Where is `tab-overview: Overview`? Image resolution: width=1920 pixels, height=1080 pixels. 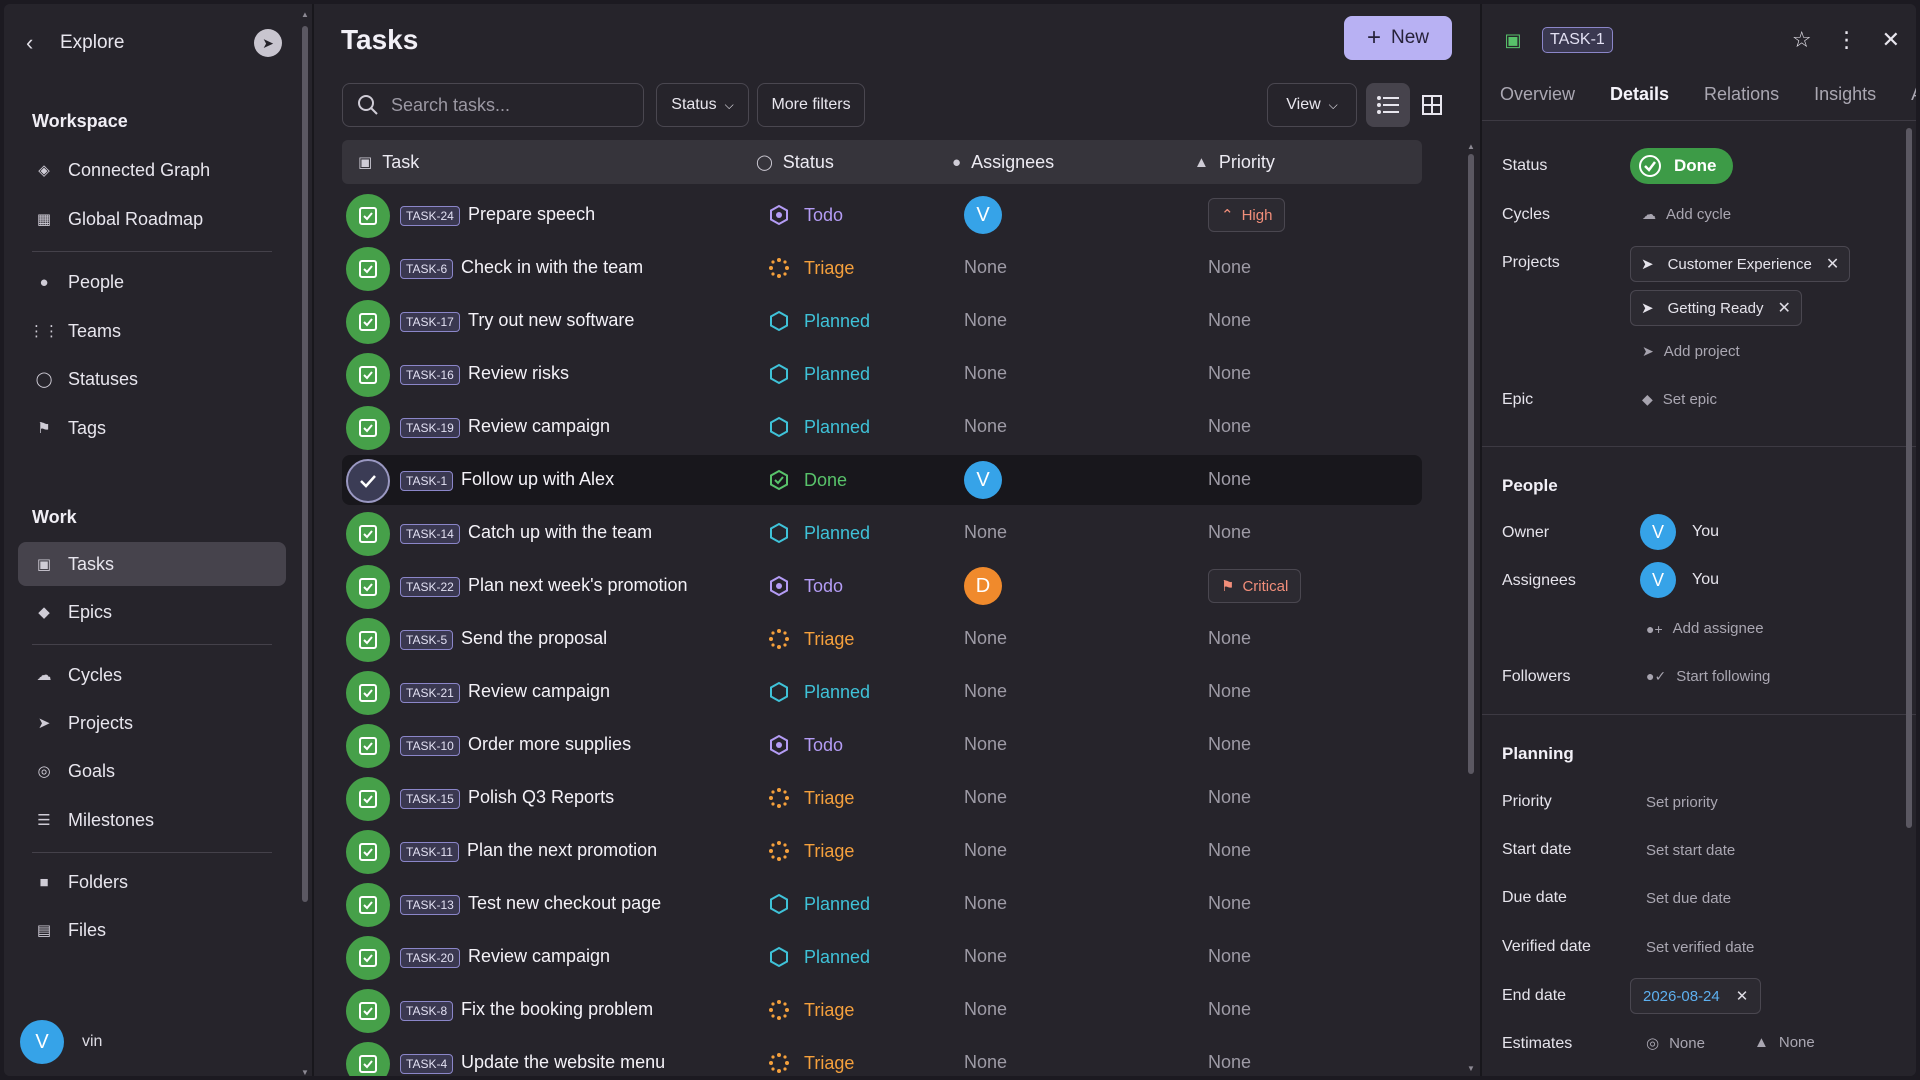 tab-overview: Overview is located at coordinates (1537, 94).